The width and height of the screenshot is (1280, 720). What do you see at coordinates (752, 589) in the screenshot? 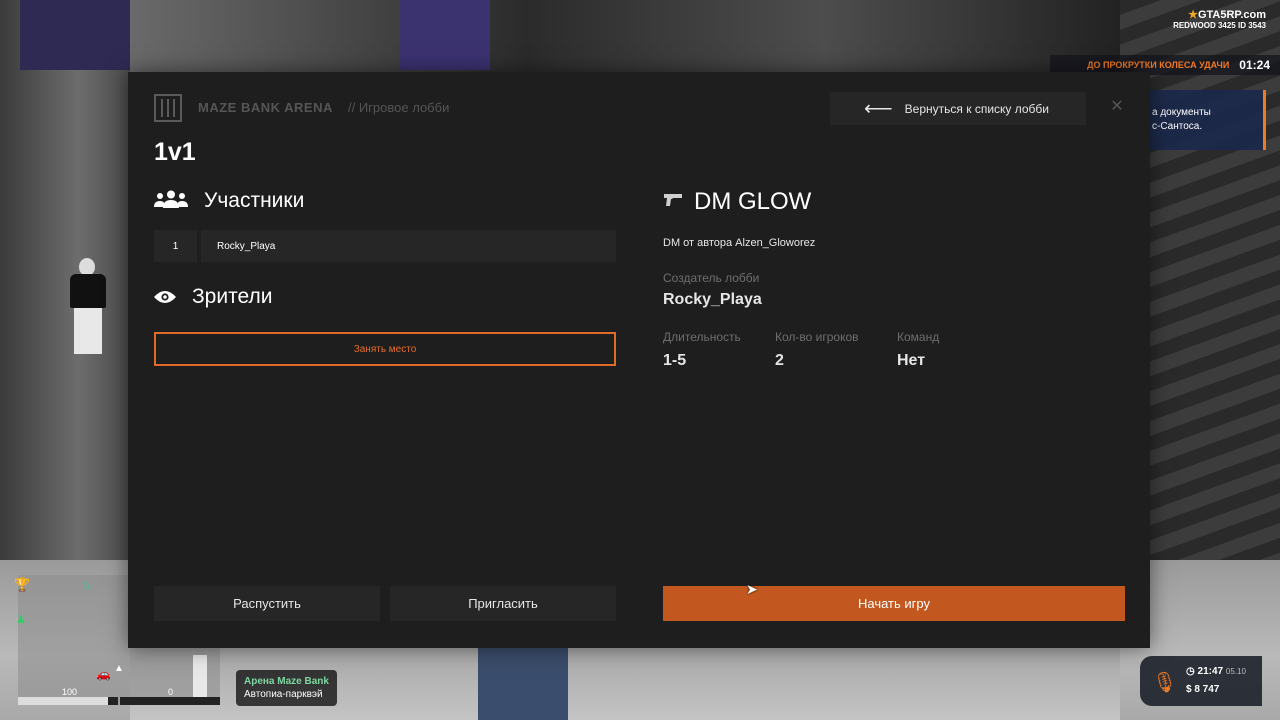
I see `mouse-cursor-icon: ➤` at bounding box center [752, 589].